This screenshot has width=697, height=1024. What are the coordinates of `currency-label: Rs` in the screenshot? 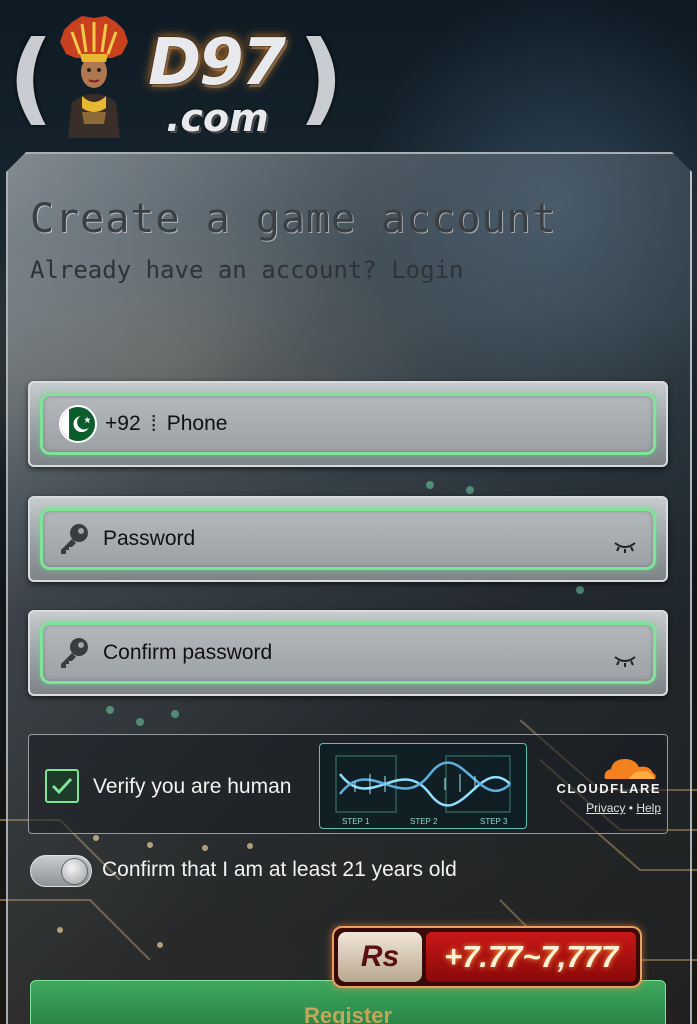 It's located at (380, 957).